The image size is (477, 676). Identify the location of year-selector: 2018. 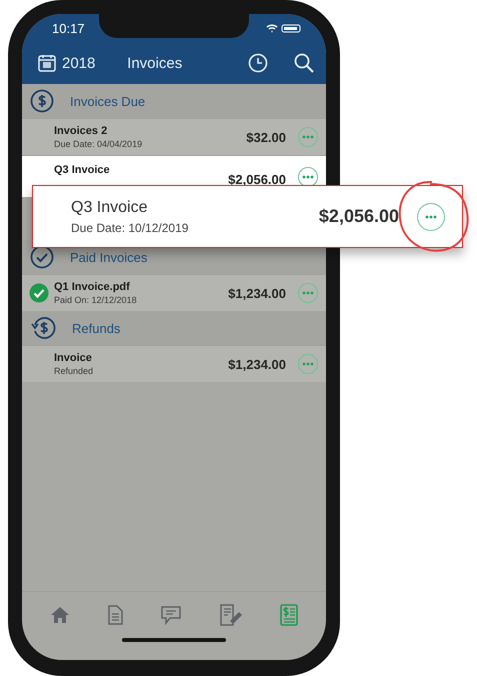
(79, 63).